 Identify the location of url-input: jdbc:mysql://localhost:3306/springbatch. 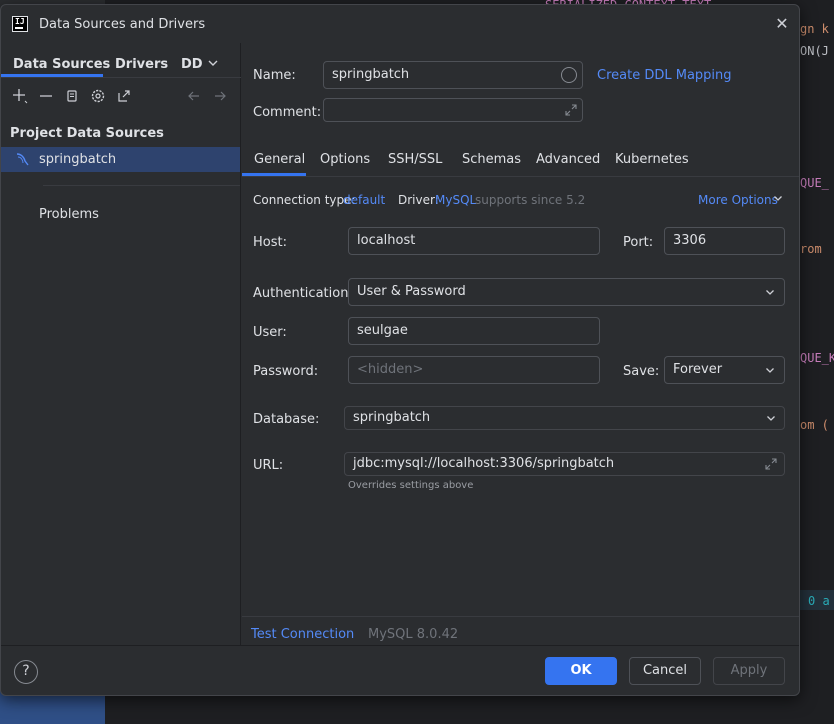
(564, 464).